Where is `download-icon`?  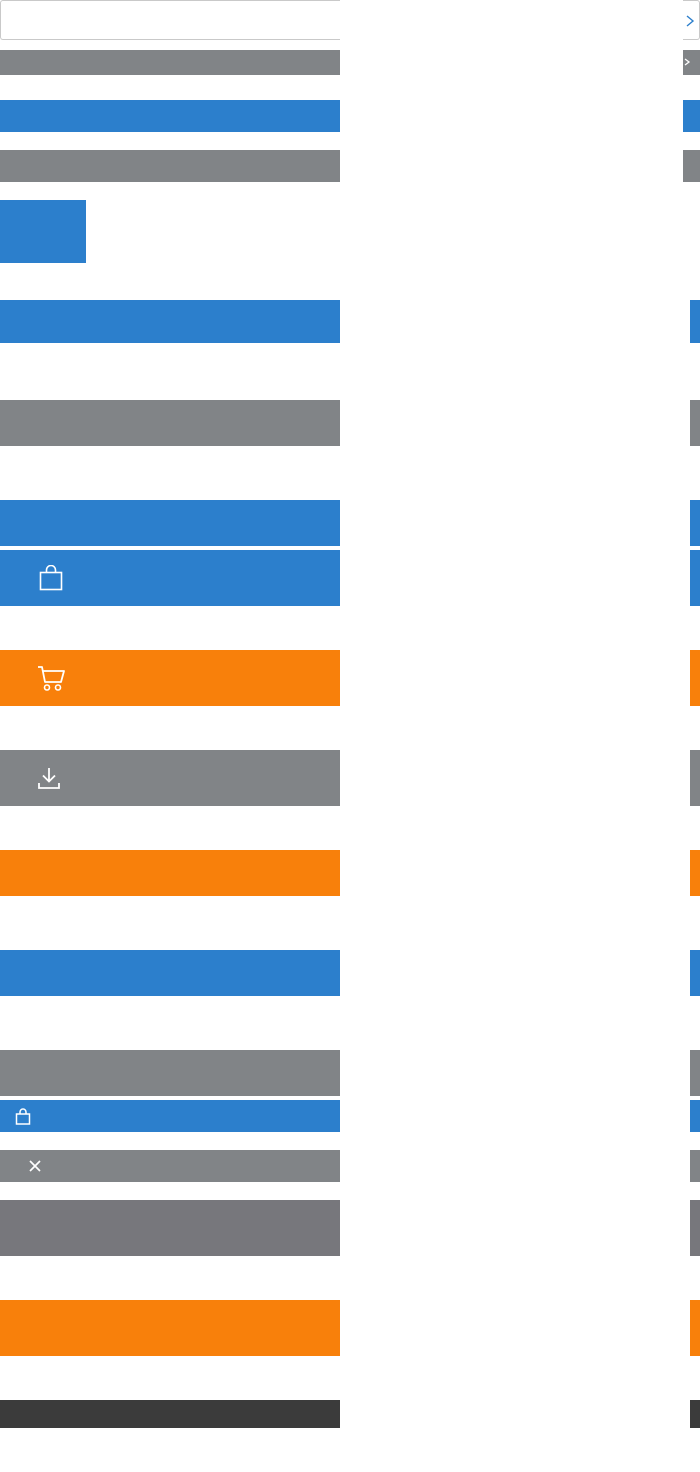
download-icon is located at coordinates (49, 778).